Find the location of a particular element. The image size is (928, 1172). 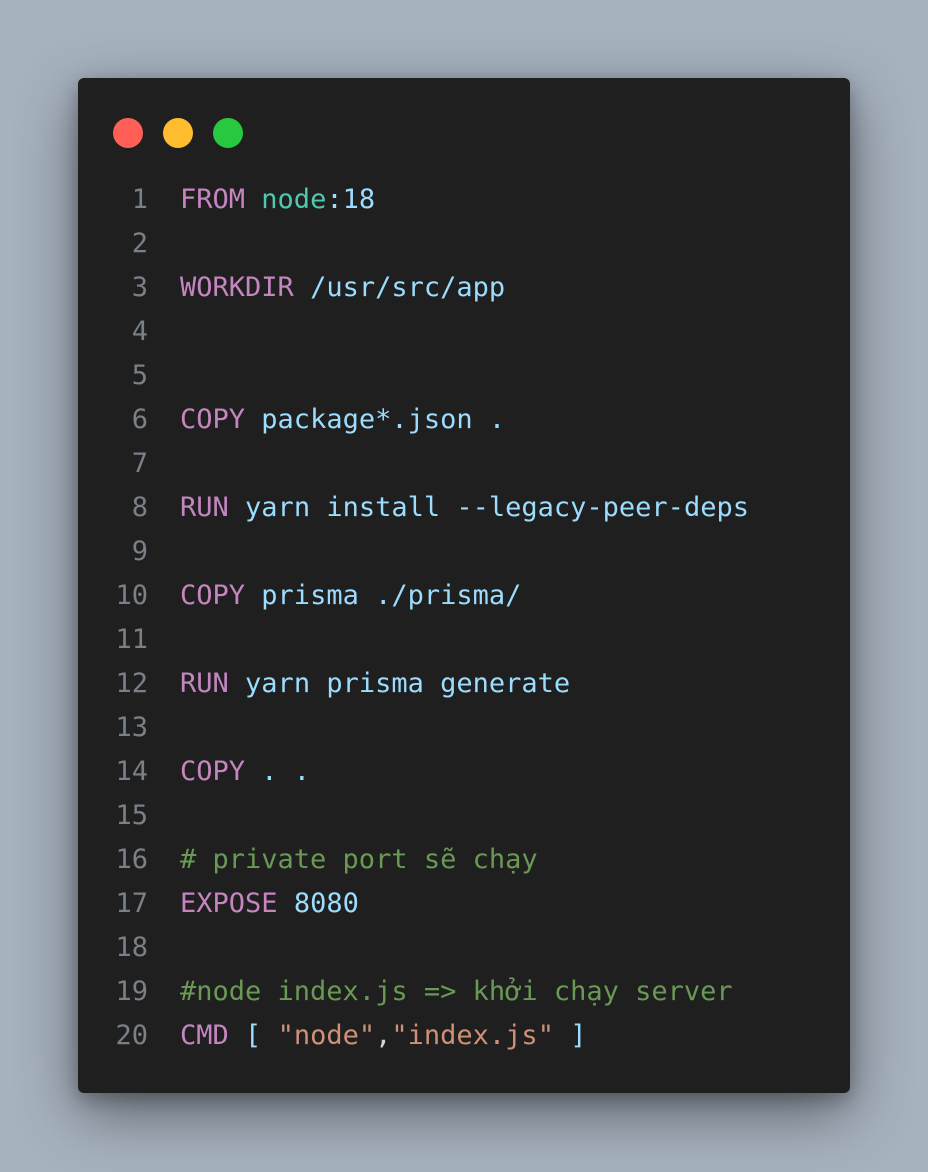

line-number: 16 is located at coordinates (131, 859).